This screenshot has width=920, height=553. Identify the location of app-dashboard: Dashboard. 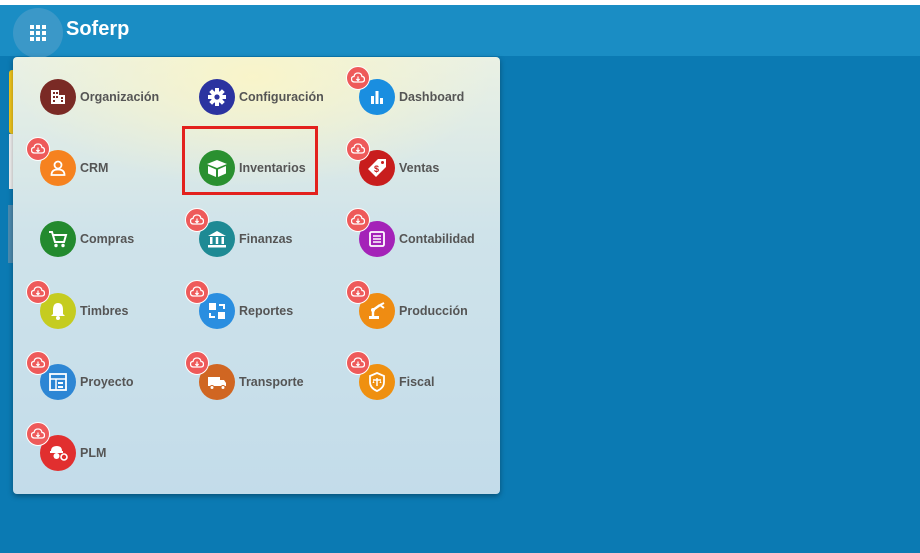
(411, 97).